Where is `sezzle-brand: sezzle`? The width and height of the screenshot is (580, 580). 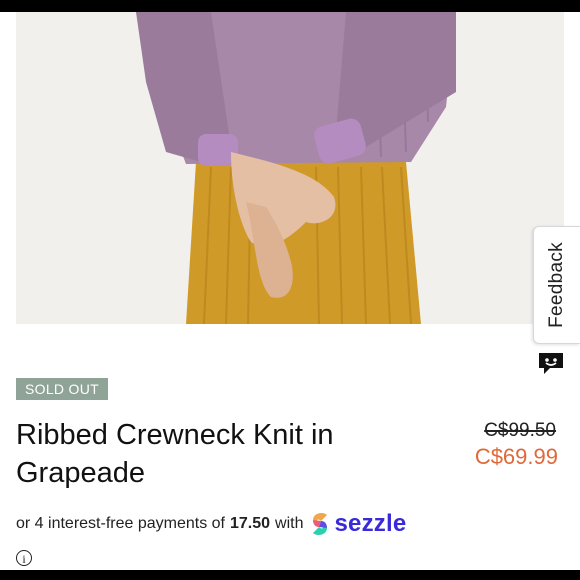
sezzle-brand: sezzle is located at coordinates (370, 523).